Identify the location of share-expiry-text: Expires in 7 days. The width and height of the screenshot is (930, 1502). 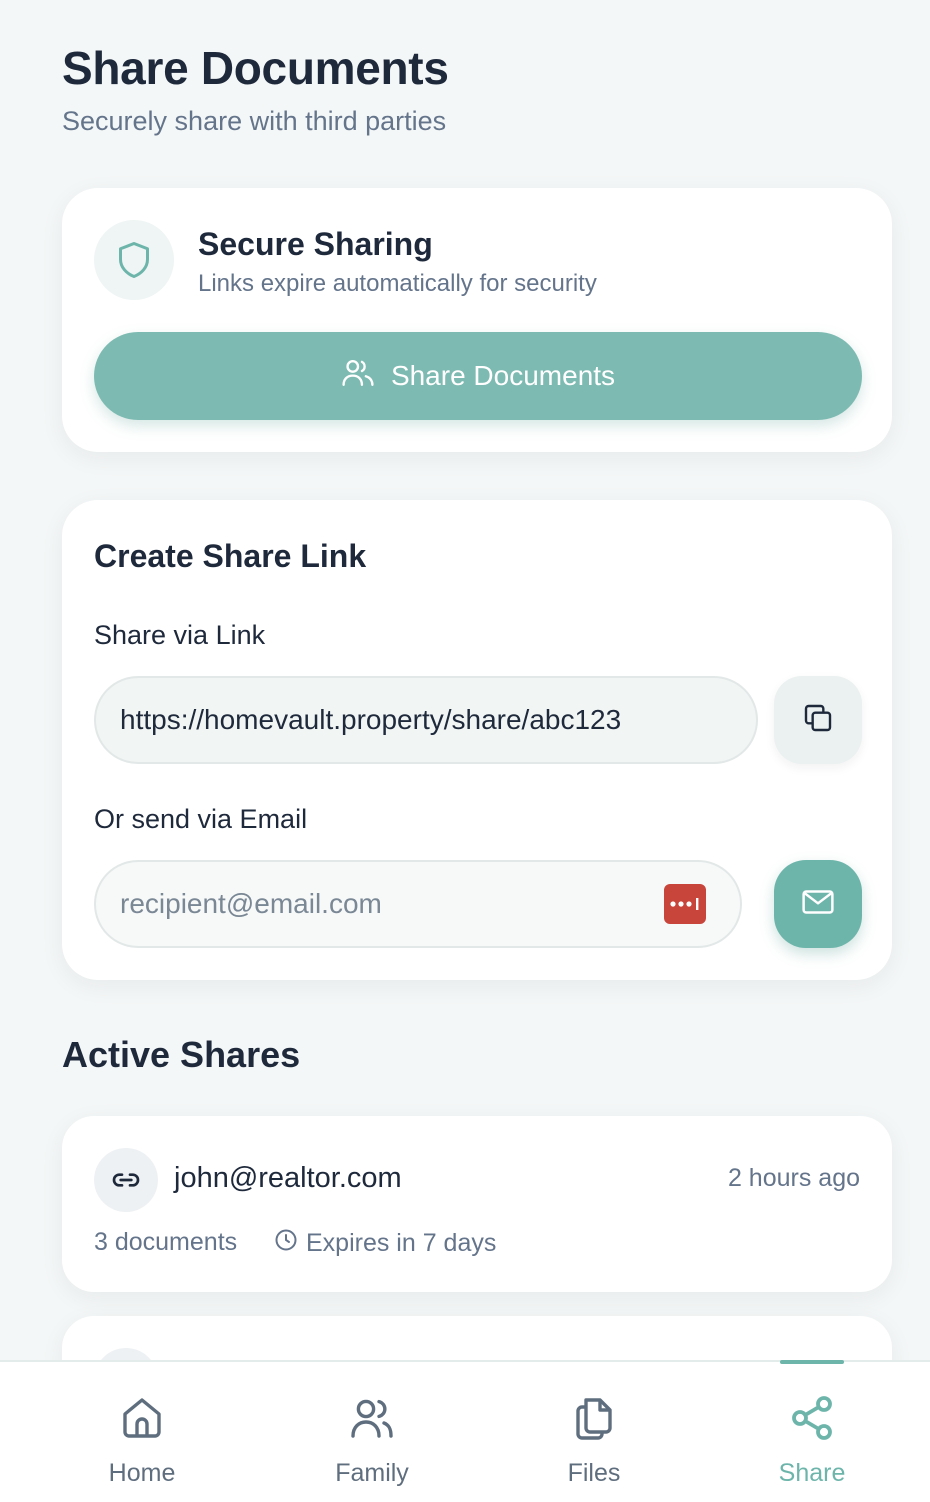
(401, 1243).